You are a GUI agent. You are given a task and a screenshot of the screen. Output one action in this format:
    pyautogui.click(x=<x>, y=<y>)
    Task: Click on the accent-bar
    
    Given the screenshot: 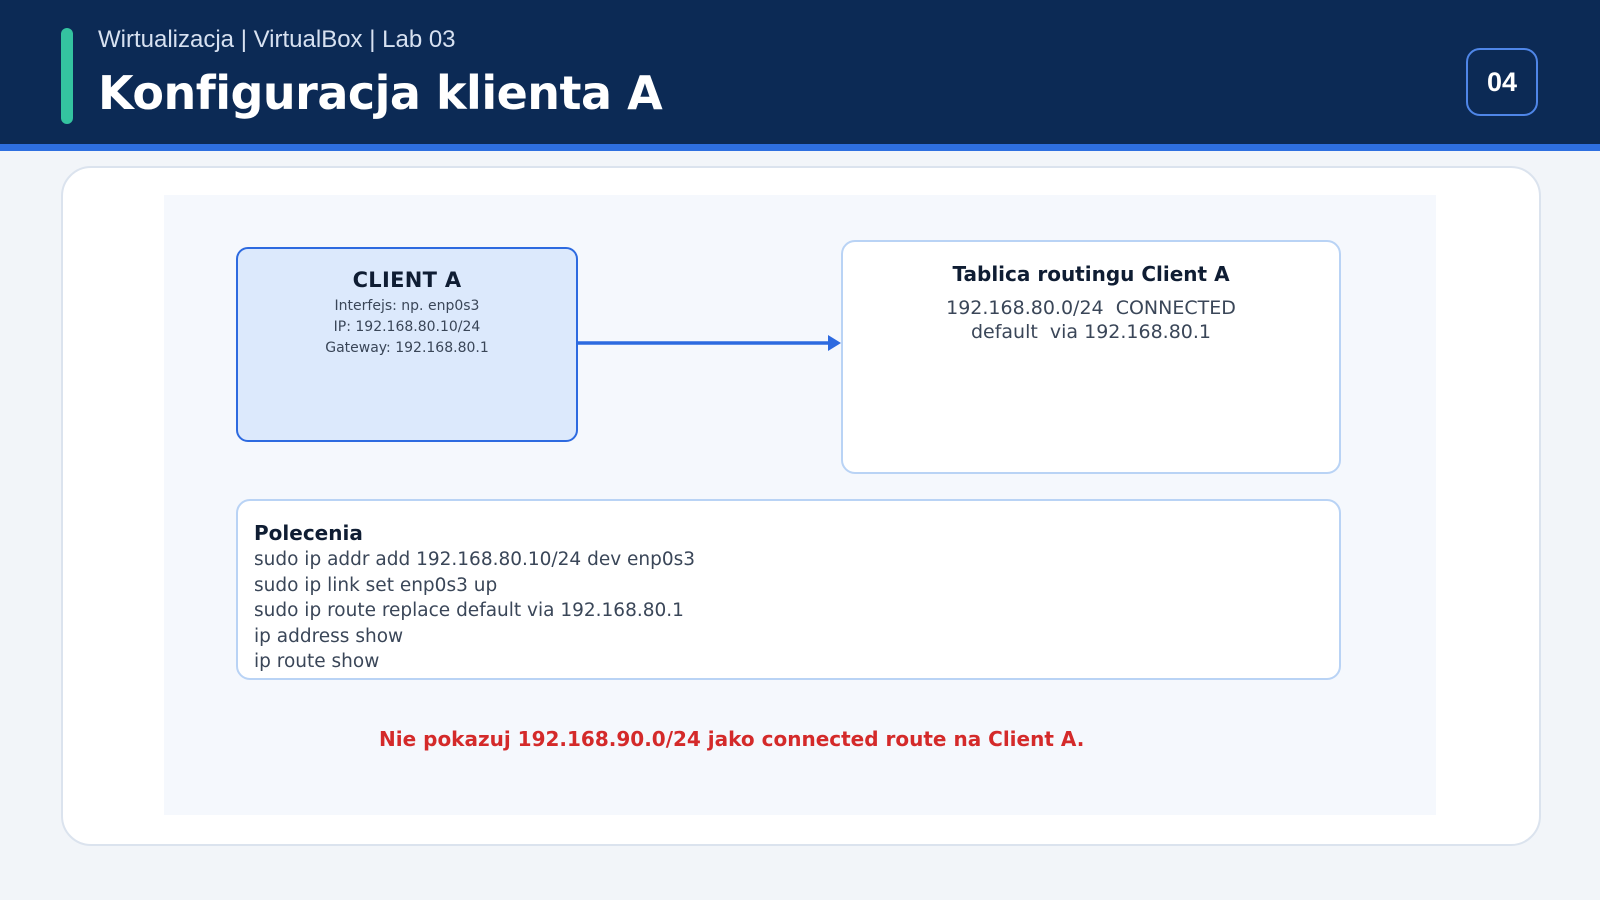 What is the action you would take?
    pyautogui.click(x=67, y=76)
    